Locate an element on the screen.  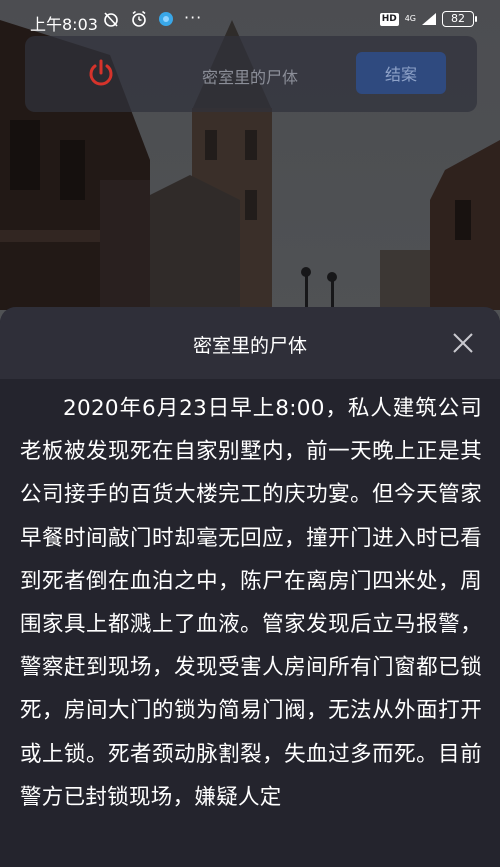
status-icons-left is located at coordinates (138, 19).